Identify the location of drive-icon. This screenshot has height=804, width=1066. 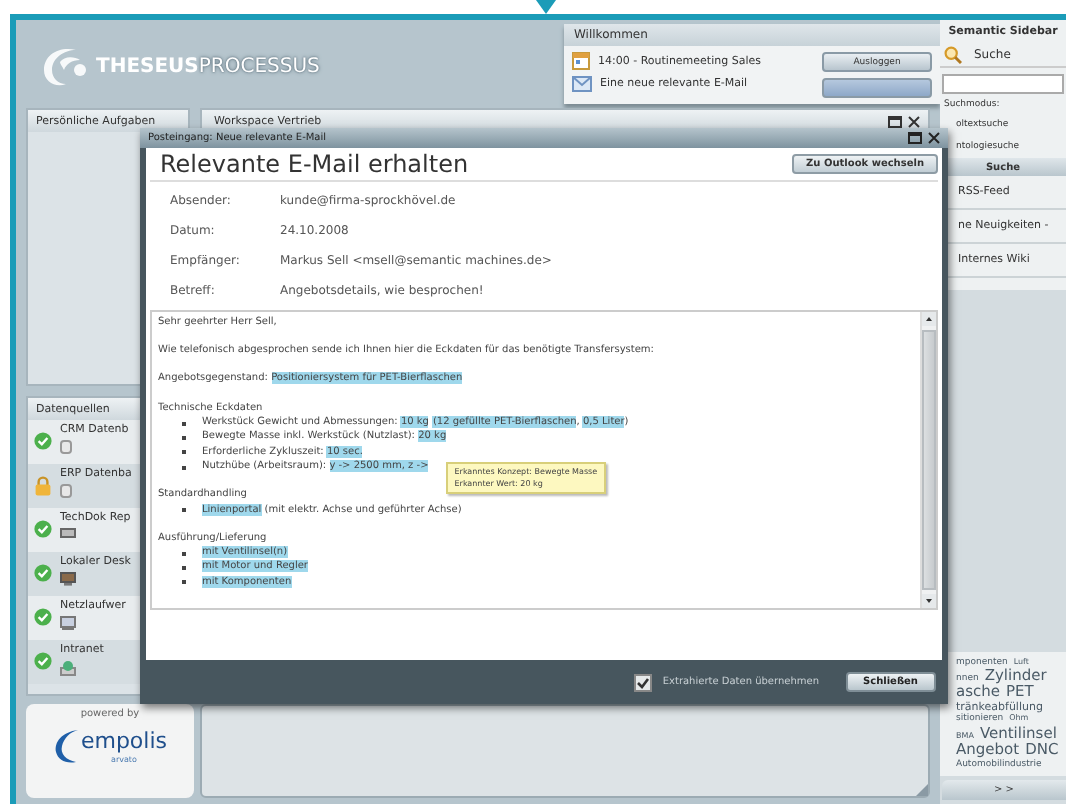
(68, 533).